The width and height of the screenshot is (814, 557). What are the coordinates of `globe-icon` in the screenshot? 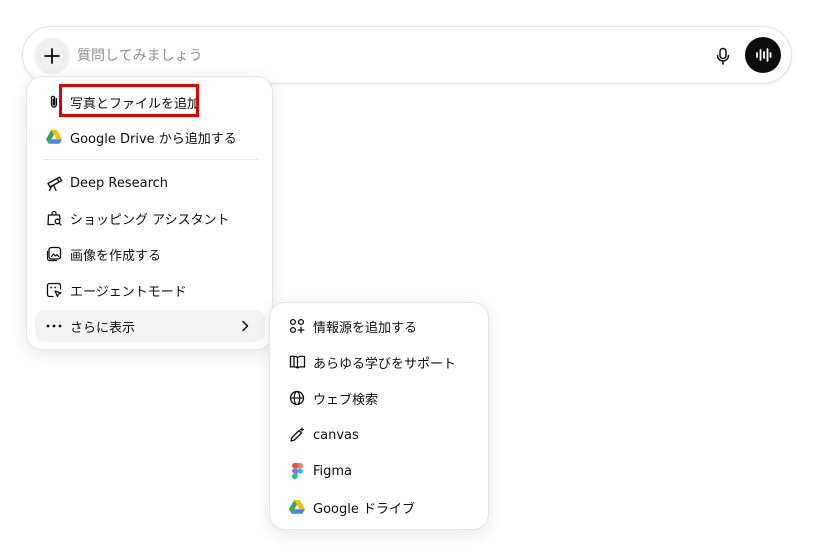 It's located at (297, 398).